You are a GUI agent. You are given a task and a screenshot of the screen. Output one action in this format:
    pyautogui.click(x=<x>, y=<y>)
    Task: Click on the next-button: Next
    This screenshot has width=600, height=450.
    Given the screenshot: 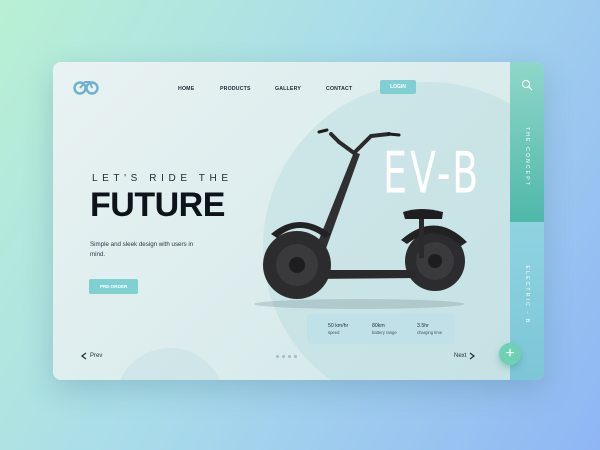 What is the action you would take?
    pyautogui.click(x=465, y=356)
    